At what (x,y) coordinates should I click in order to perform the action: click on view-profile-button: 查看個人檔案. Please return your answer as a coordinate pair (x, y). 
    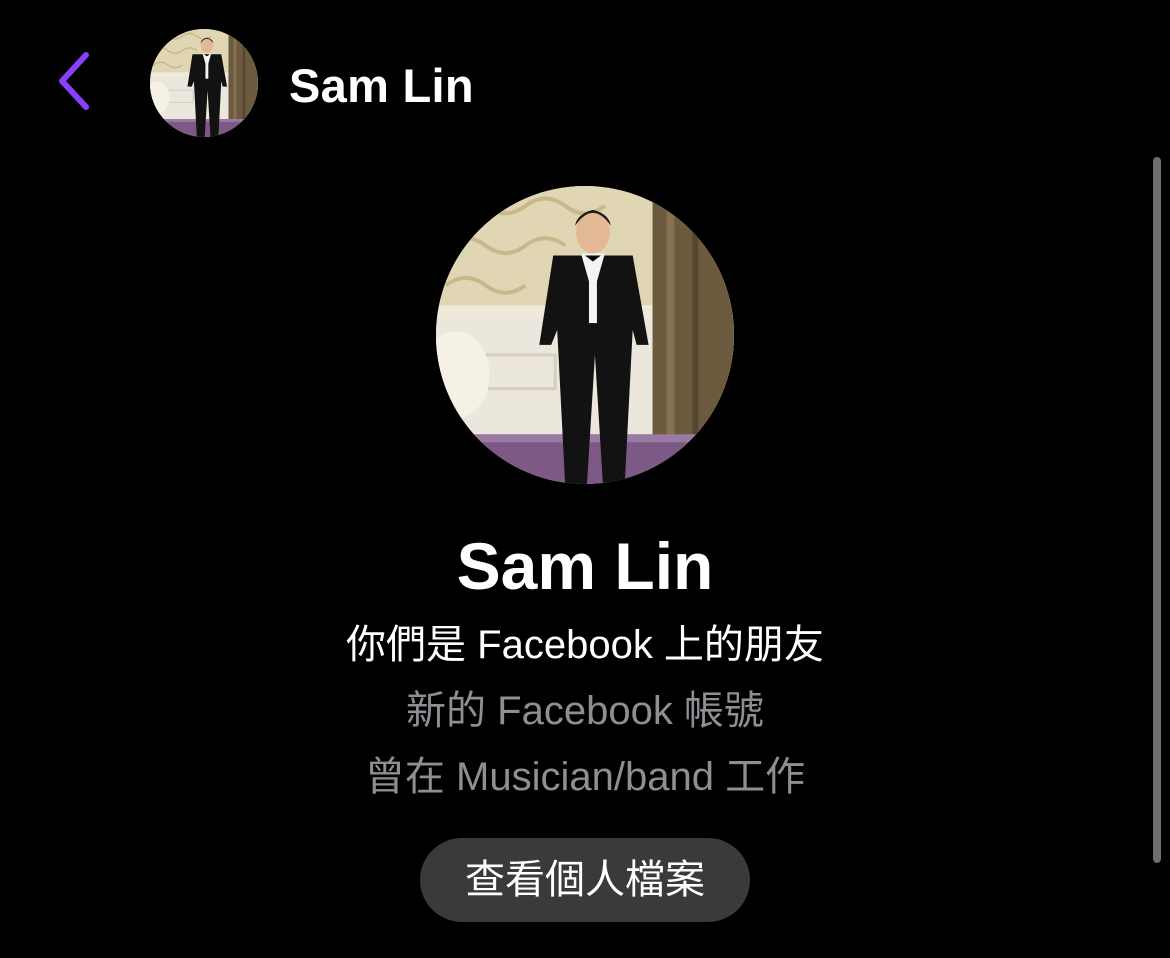
    Looking at the image, I should click on (585, 880).